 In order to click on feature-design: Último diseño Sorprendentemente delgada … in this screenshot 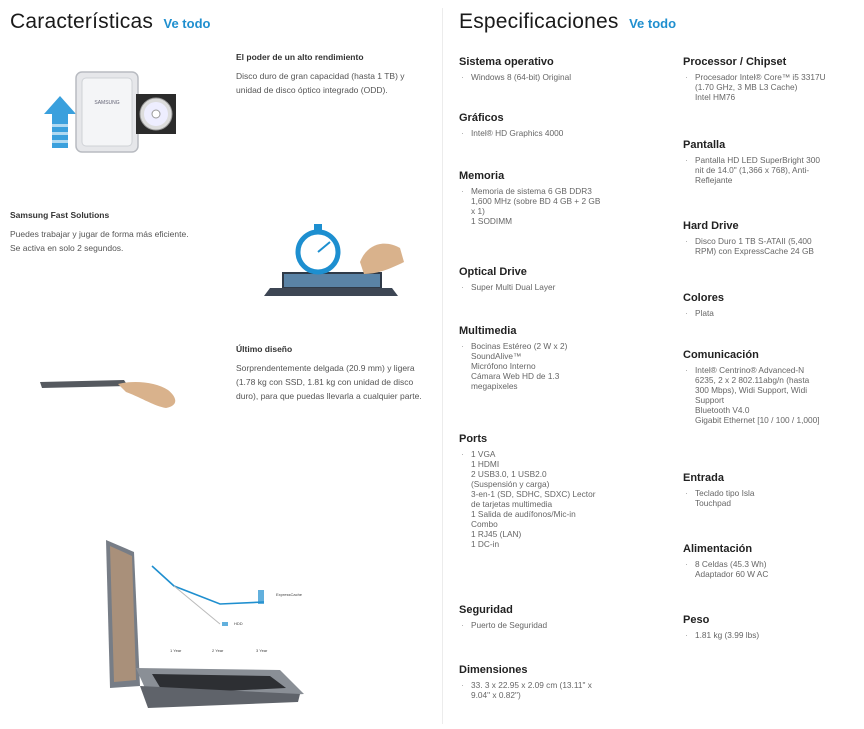, I will do `click(332, 373)`.